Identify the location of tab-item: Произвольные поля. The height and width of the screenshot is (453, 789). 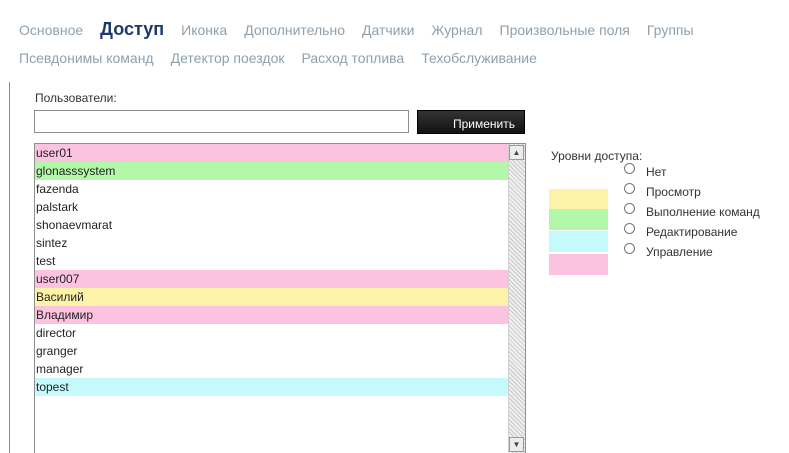
(565, 30).